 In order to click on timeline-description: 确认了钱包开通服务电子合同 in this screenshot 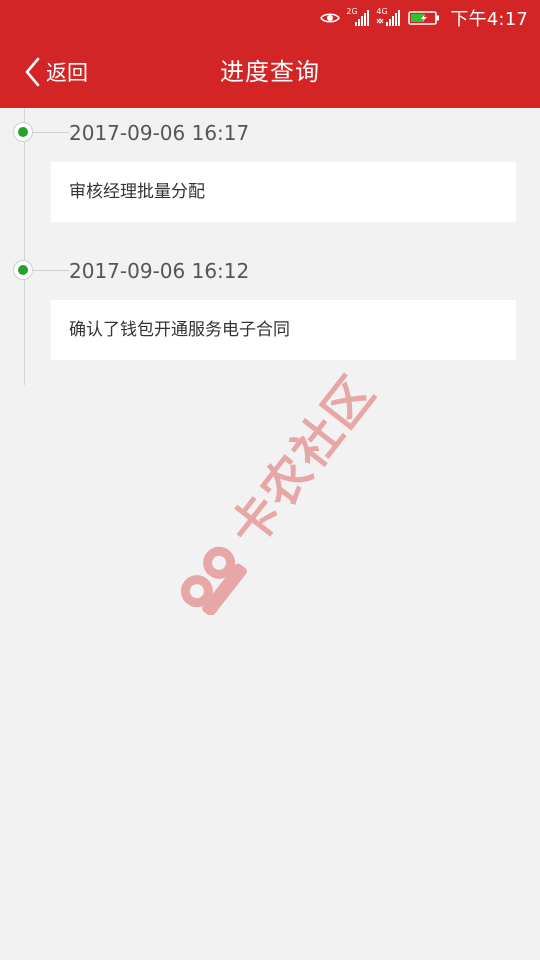, I will do `click(179, 330)`.